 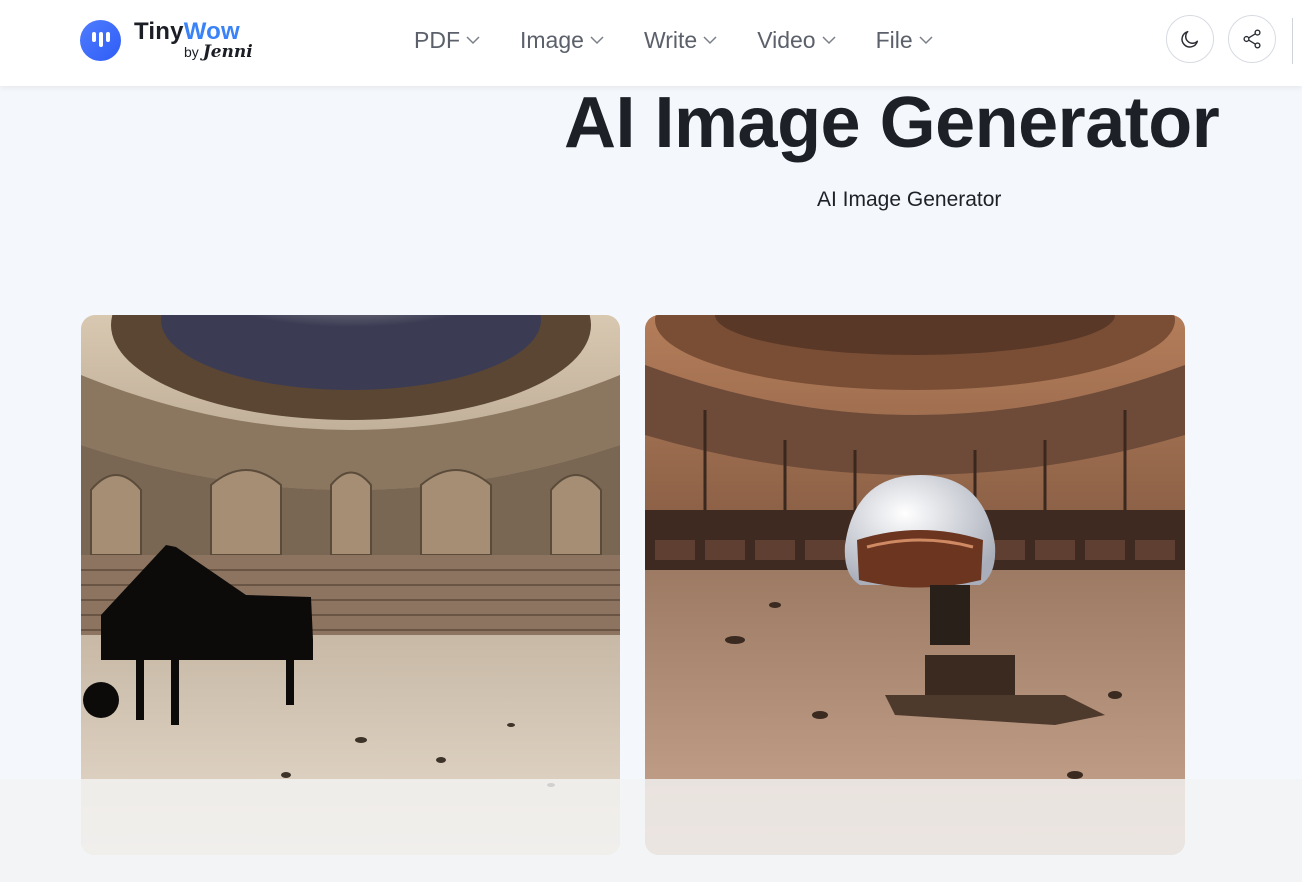 What do you see at coordinates (218, 52) in the screenshot?
I see `logo-subtitle: by Jenni` at bounding box center [218, 52].